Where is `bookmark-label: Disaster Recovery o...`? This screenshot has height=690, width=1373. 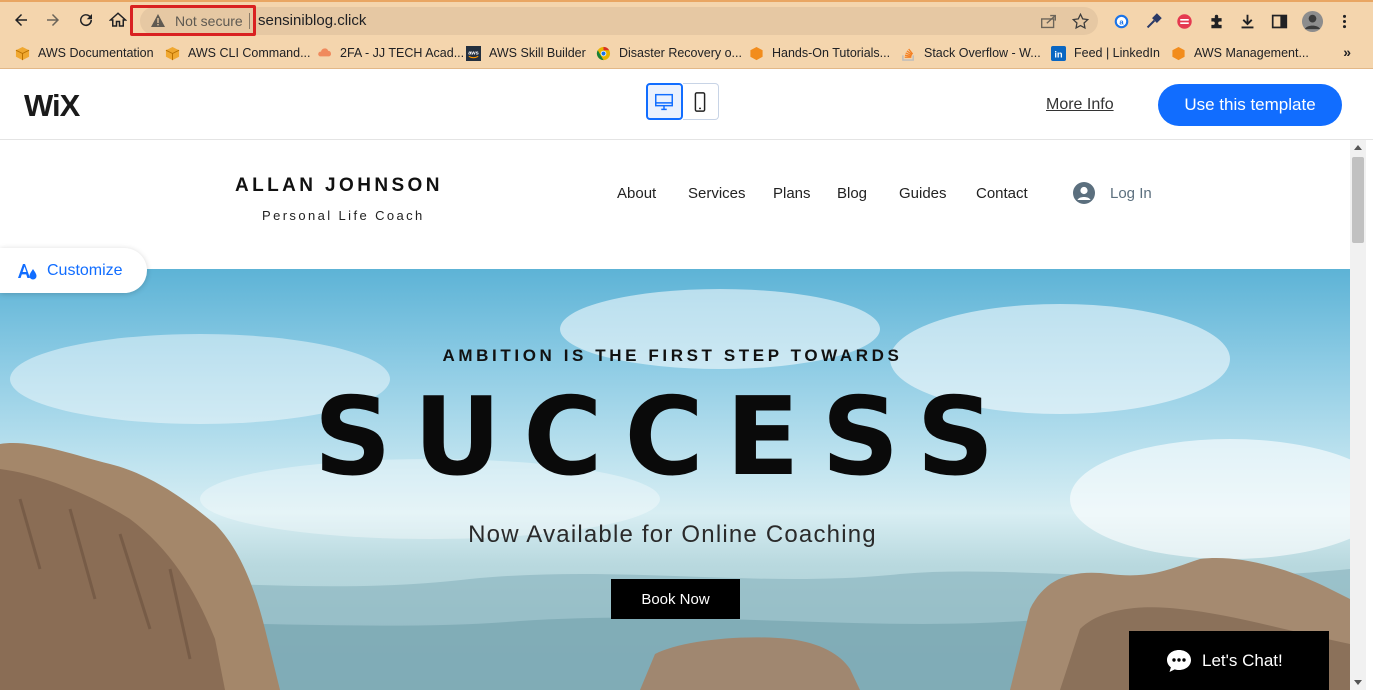
bookmark-label: Disaster Recovery o... is located at coordinates (680, 53).